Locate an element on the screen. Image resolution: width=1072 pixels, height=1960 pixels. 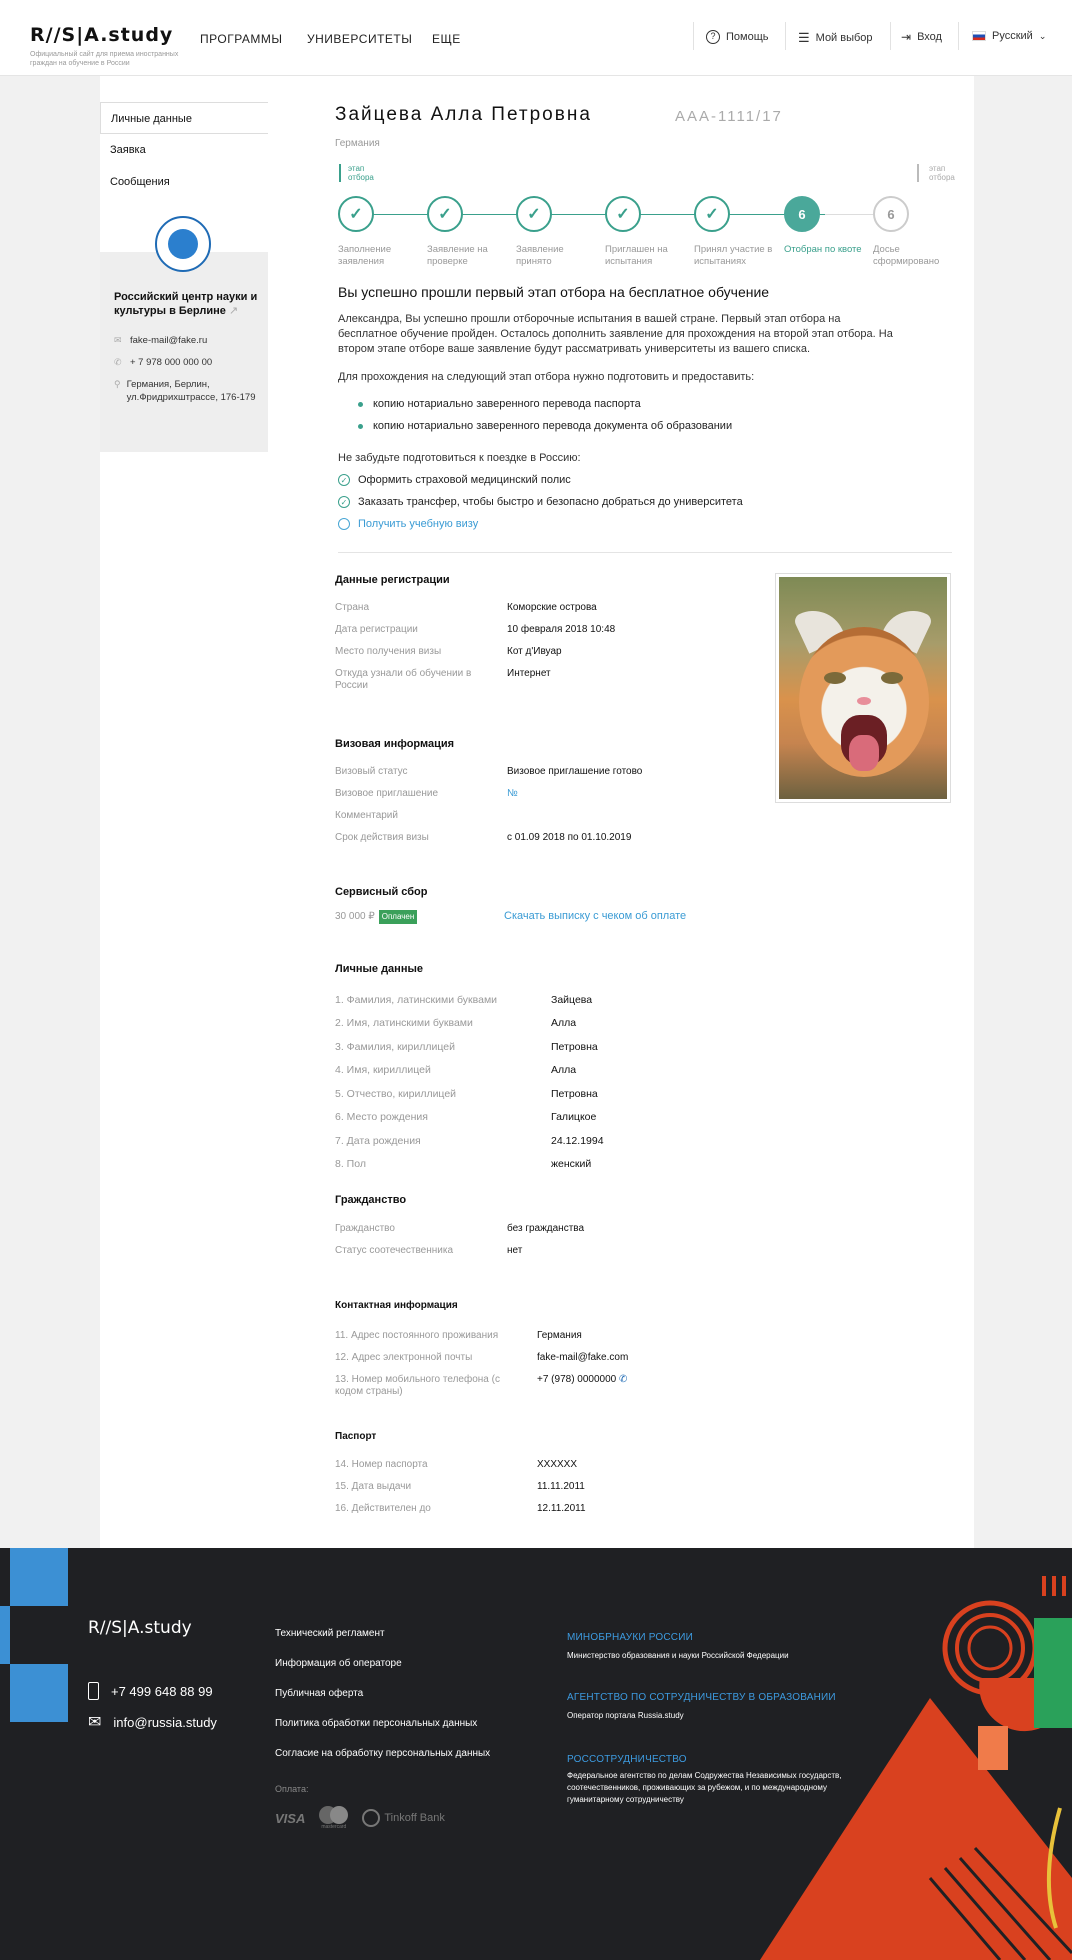
site-logo: R//S|A.study is located at coordinates (101, 35).